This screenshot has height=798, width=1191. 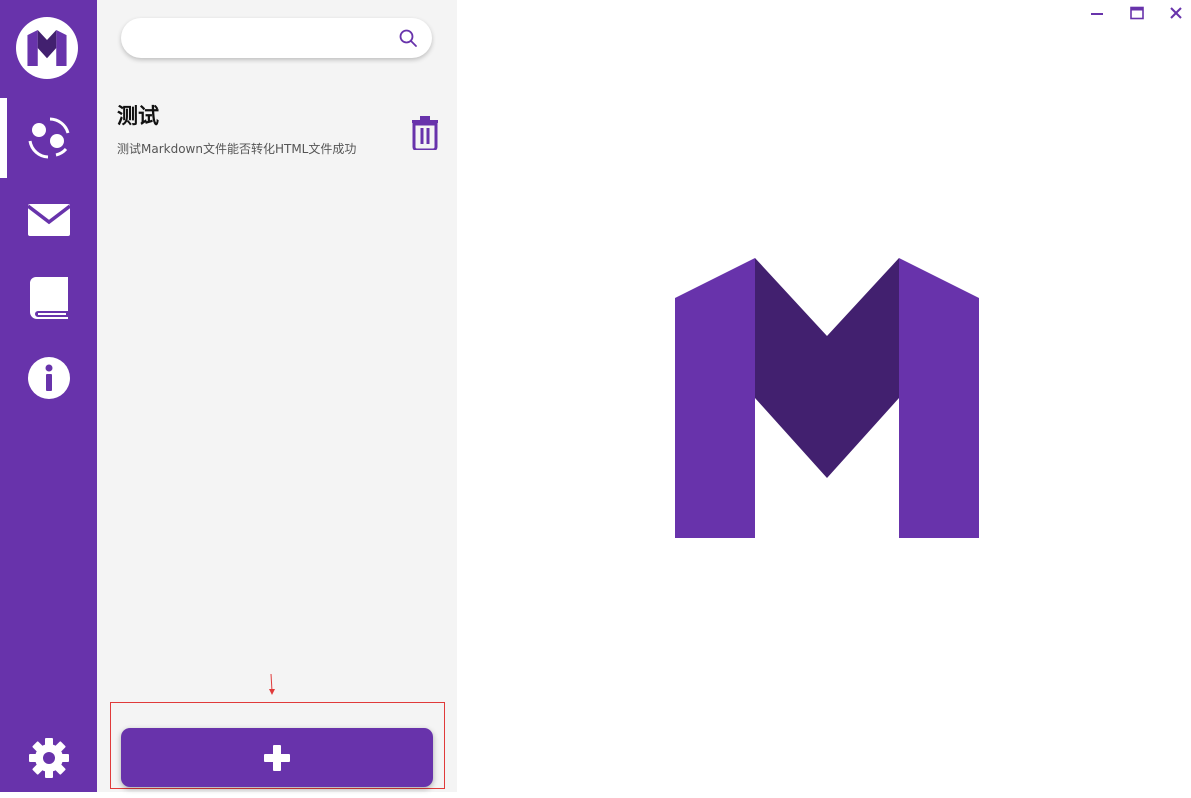 I want to click on nav-item-book, so click(x=48, y=298).